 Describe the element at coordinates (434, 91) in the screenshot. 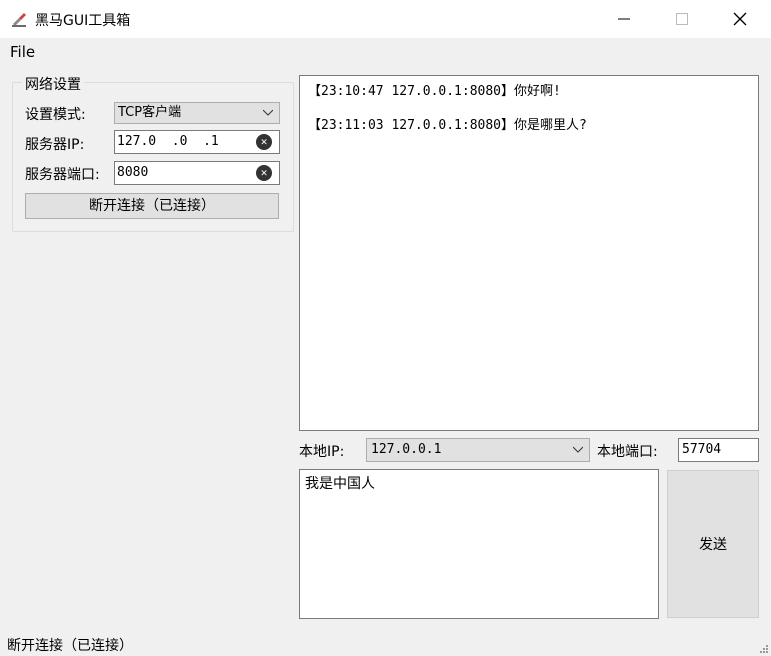

I see `message-line: 【23:10:47 127.0.0.1:8080】你好啊!` at that location.